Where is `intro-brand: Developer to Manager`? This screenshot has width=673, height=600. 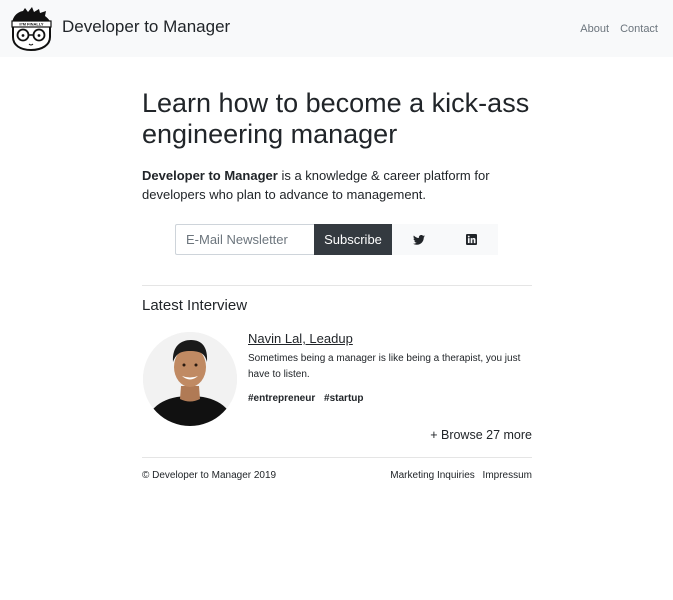 intro-brand: Developer to Manager is located at coordinates (210, 175).